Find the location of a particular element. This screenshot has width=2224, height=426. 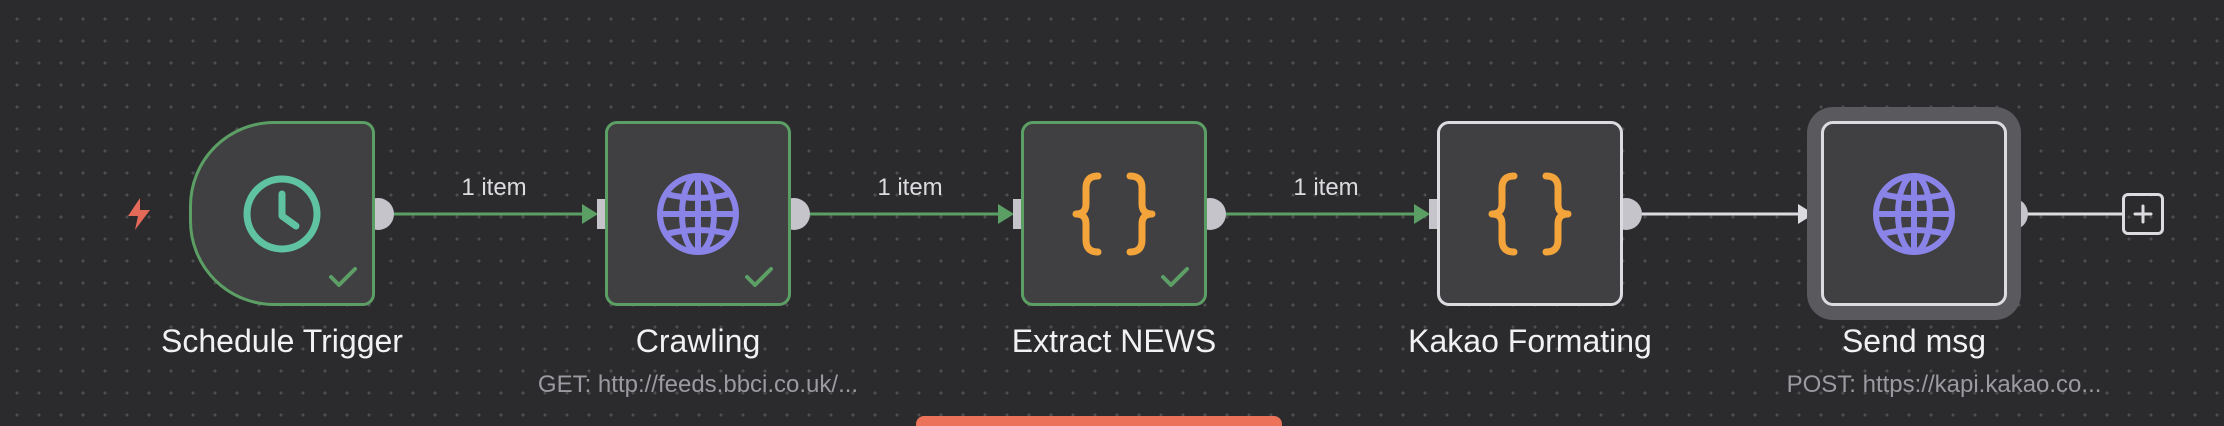

node-extract-news is located at coordinates (1114, 213).